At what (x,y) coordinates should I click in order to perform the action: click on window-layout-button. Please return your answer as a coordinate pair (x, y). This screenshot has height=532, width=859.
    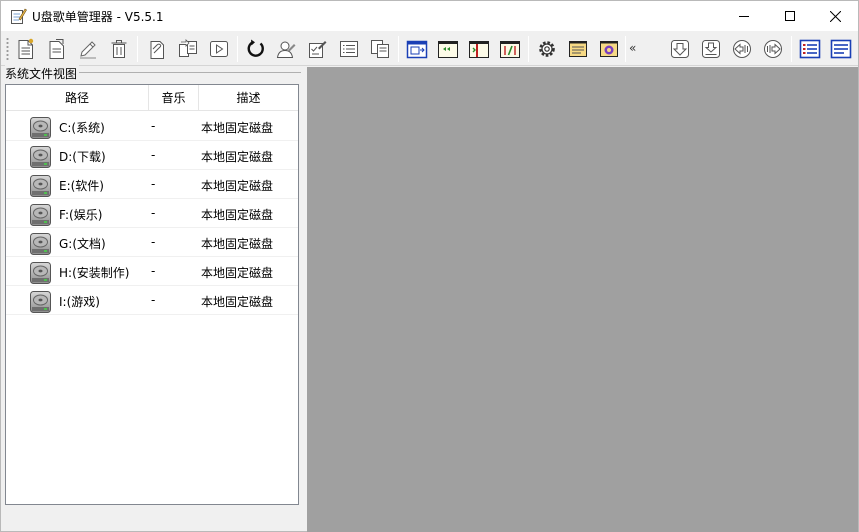
    Looking at the image, I should click on (417, 49).